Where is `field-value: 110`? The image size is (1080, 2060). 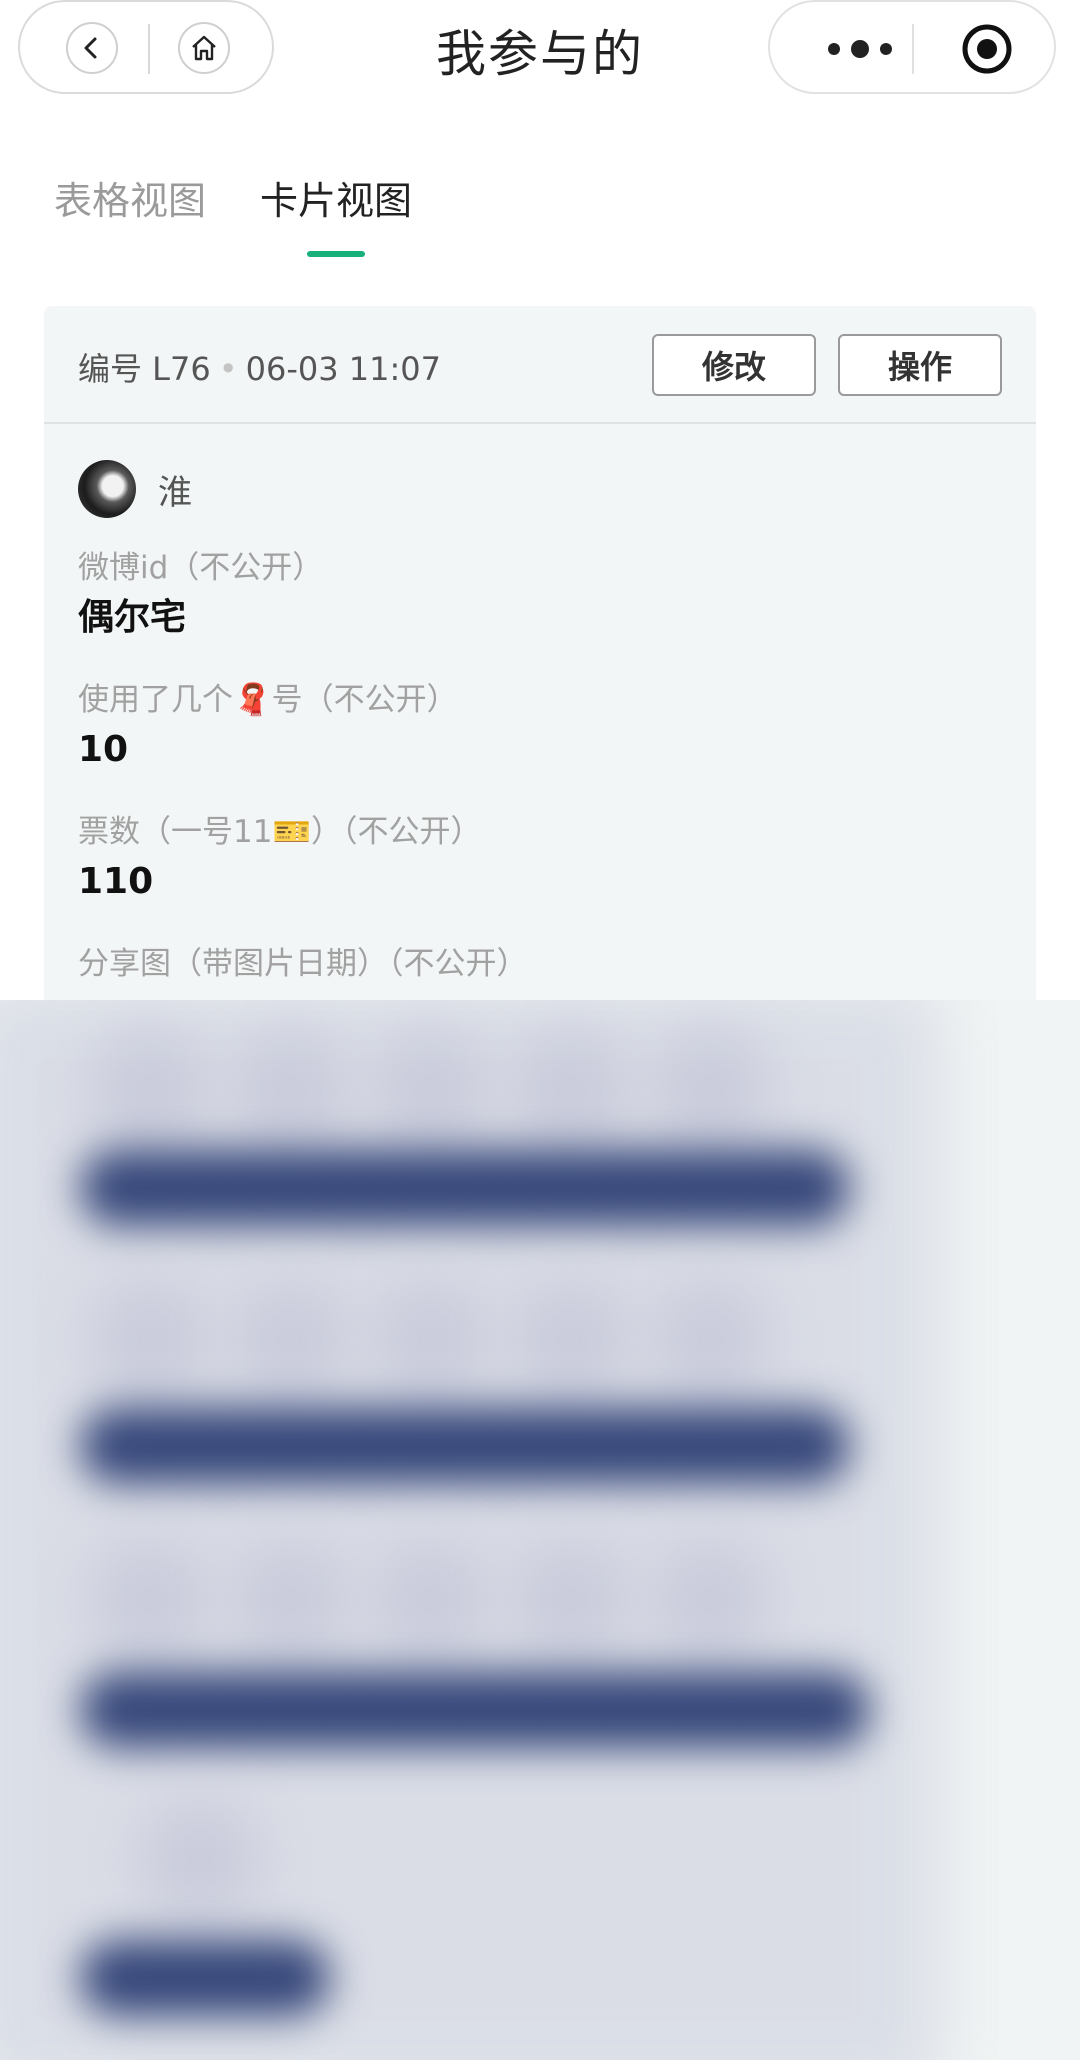 field-value: 110 is located at coordinates (116, 881).